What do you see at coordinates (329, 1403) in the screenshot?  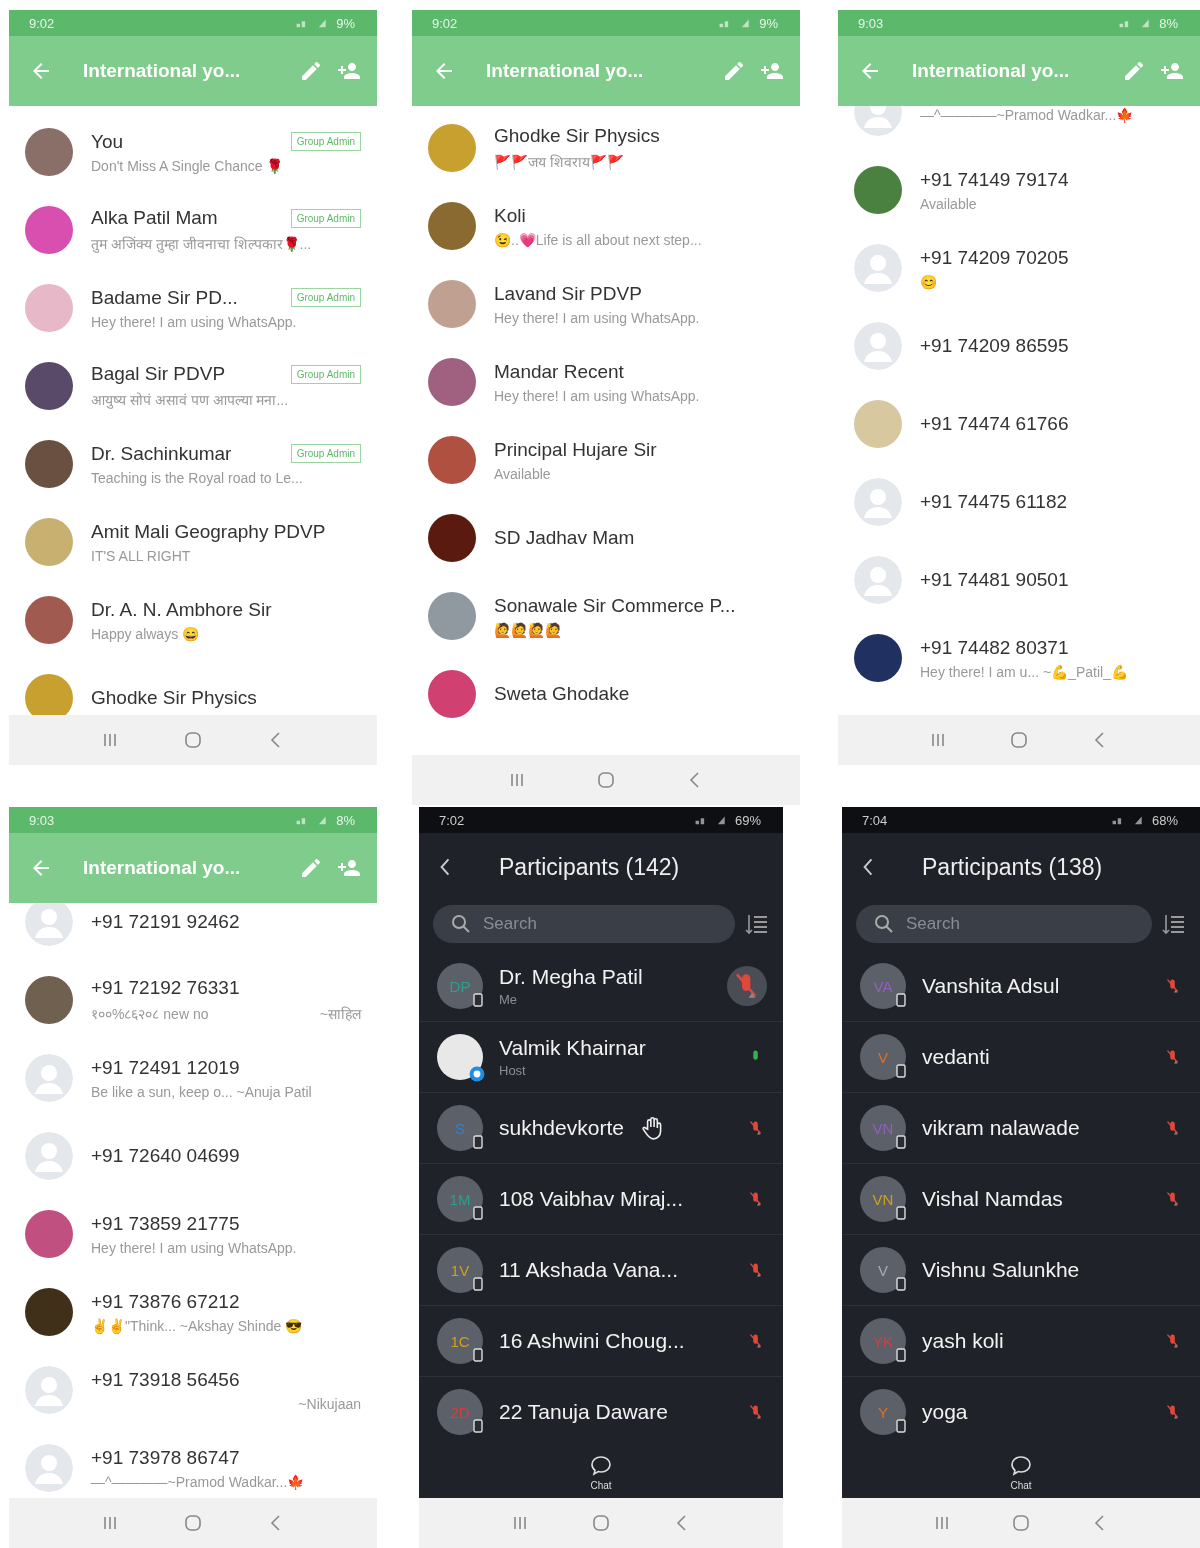 I see `member-status: ~Nikujaan` at bounding box center [329, 1403].